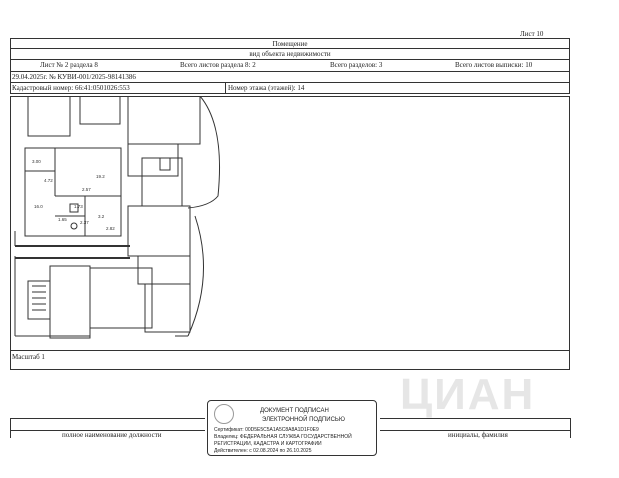 This screenshot has height=478, width=619. I want to click on stamp-line2: ЭЛЕКТРОННОЙ ПОДПИСЬЮ, so click(303, 420).